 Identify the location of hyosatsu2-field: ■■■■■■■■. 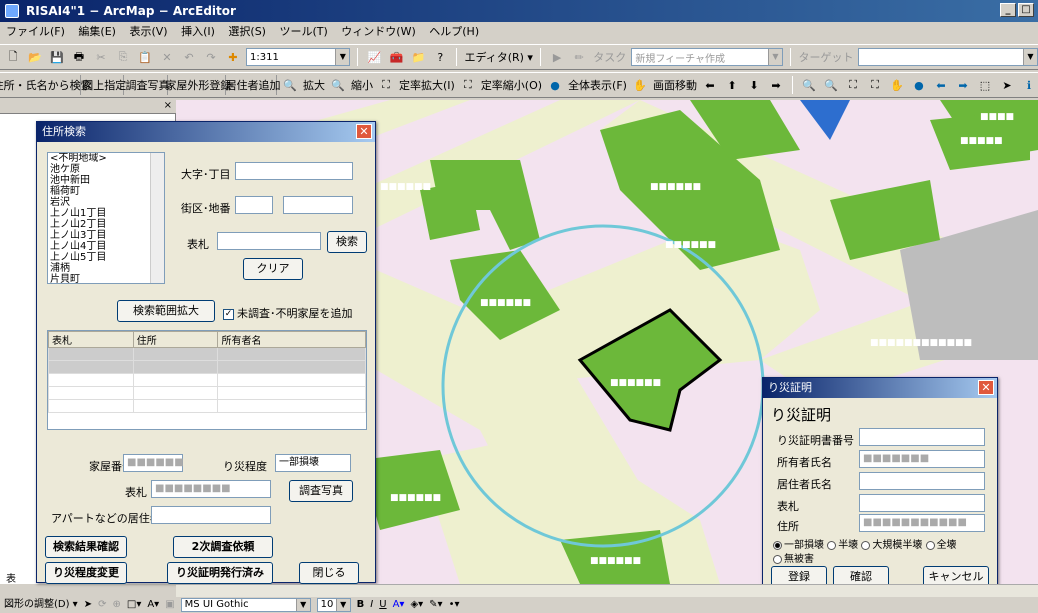
(211, 489).